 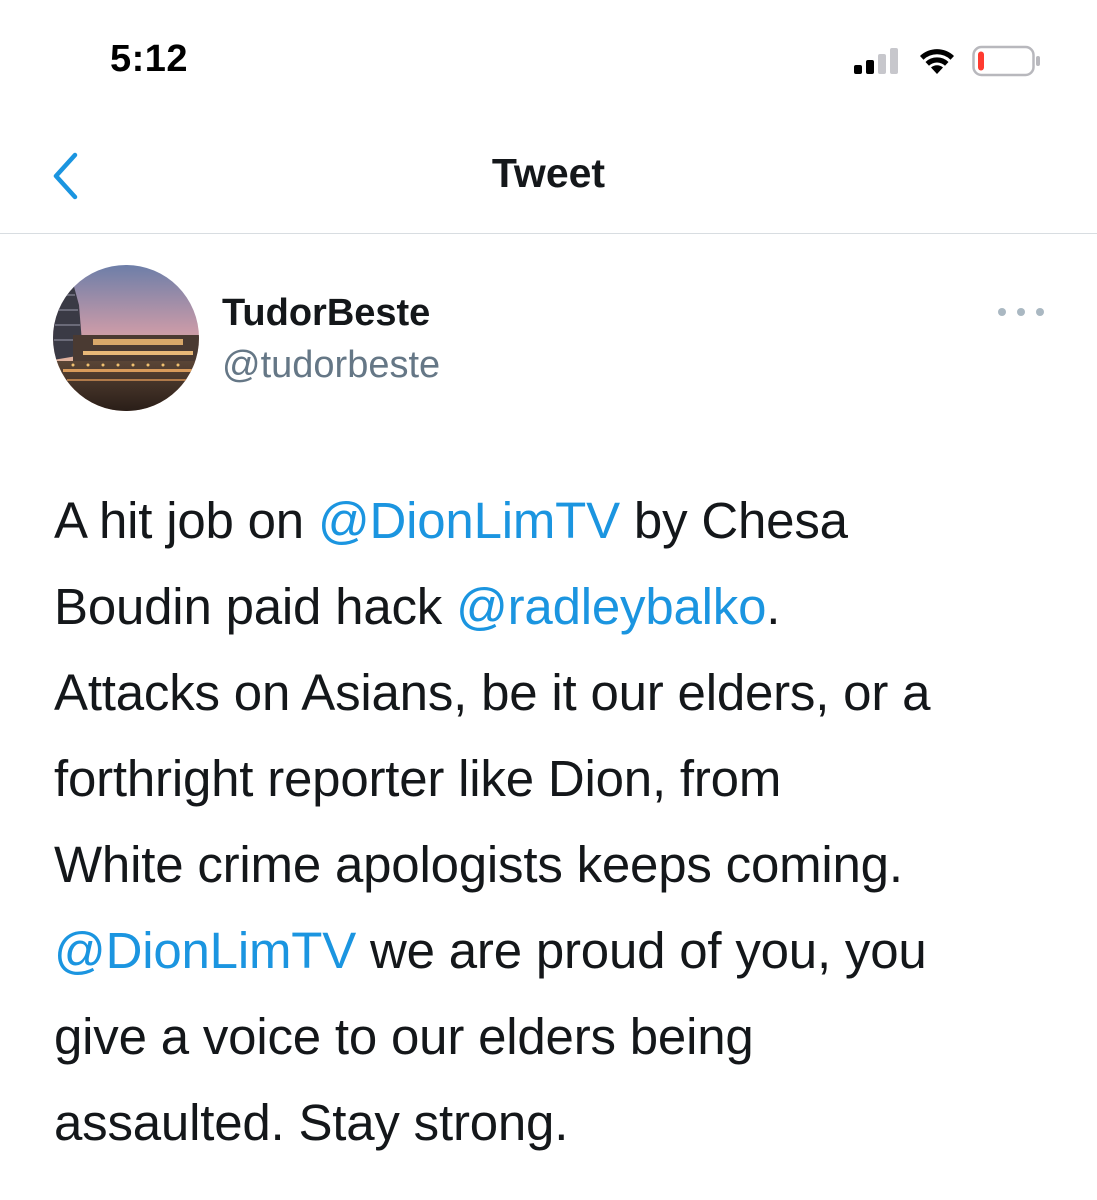 I want to click on avatar-image, so click(x=126, y=338).